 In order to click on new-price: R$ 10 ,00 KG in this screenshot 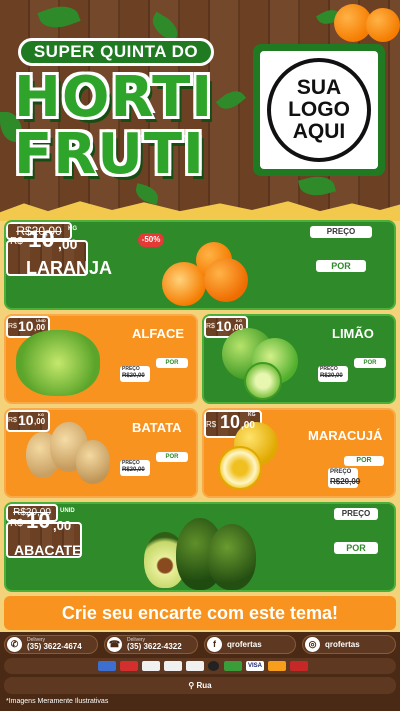, I will do `click(28, 421)`.